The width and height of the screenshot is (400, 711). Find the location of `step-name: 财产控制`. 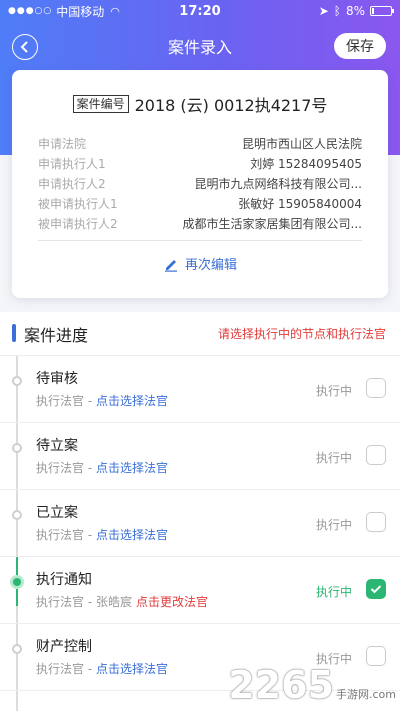

step-name: 财产控制 is located at coordinates (64, 647).